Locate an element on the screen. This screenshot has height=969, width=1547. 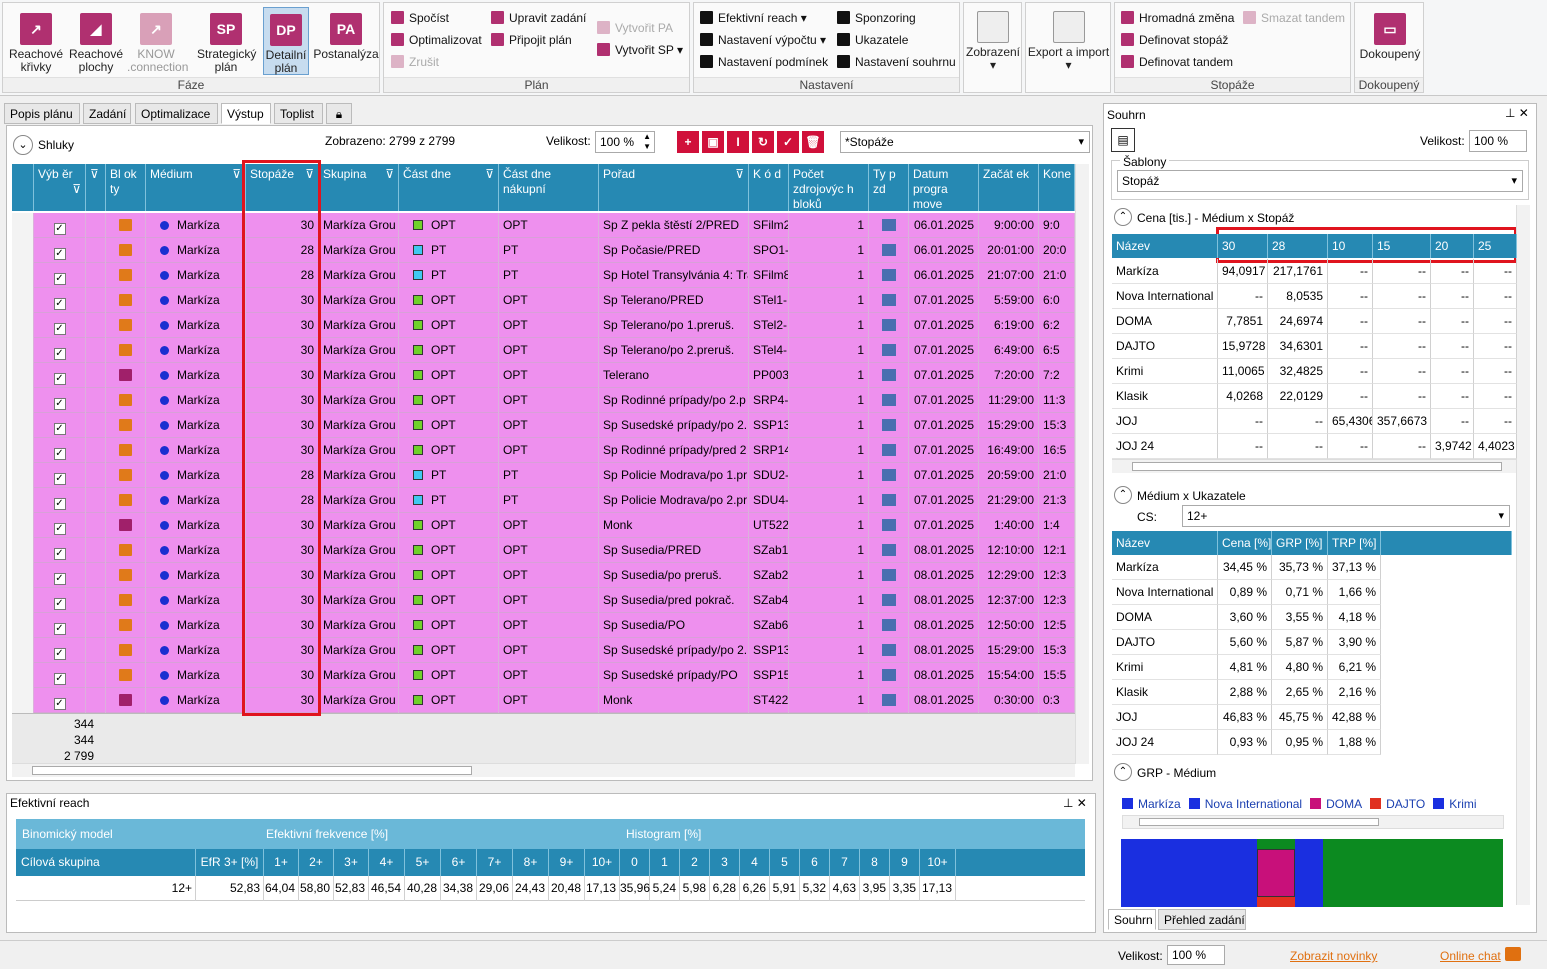
summary-pin-icon: ⊥ ✕ is located at coordinates (1517, 113).